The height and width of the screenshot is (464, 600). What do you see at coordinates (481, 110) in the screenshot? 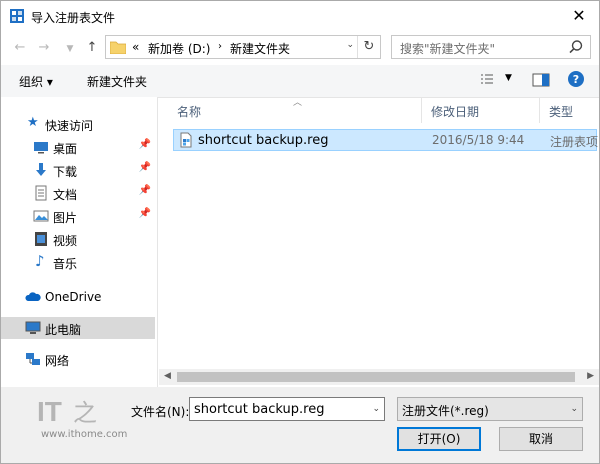
I see `column-header-date: 修改日期` at bounding box center [481, 110].